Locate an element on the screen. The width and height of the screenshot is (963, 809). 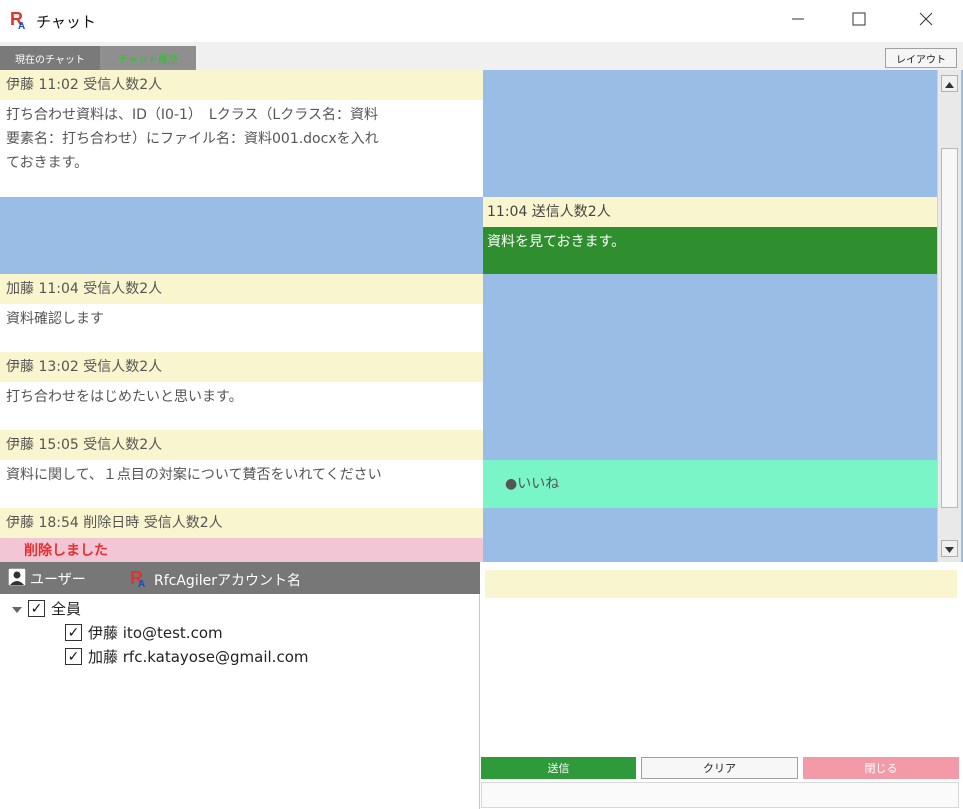
layout-button: レイアウト is located at coordinates (921, 58).